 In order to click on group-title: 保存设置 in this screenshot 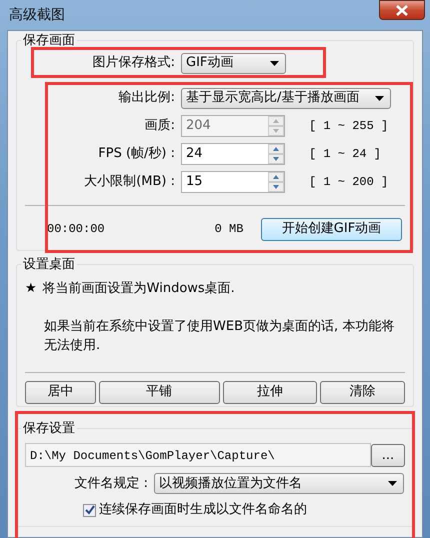, I will do `click(49, 428)`.